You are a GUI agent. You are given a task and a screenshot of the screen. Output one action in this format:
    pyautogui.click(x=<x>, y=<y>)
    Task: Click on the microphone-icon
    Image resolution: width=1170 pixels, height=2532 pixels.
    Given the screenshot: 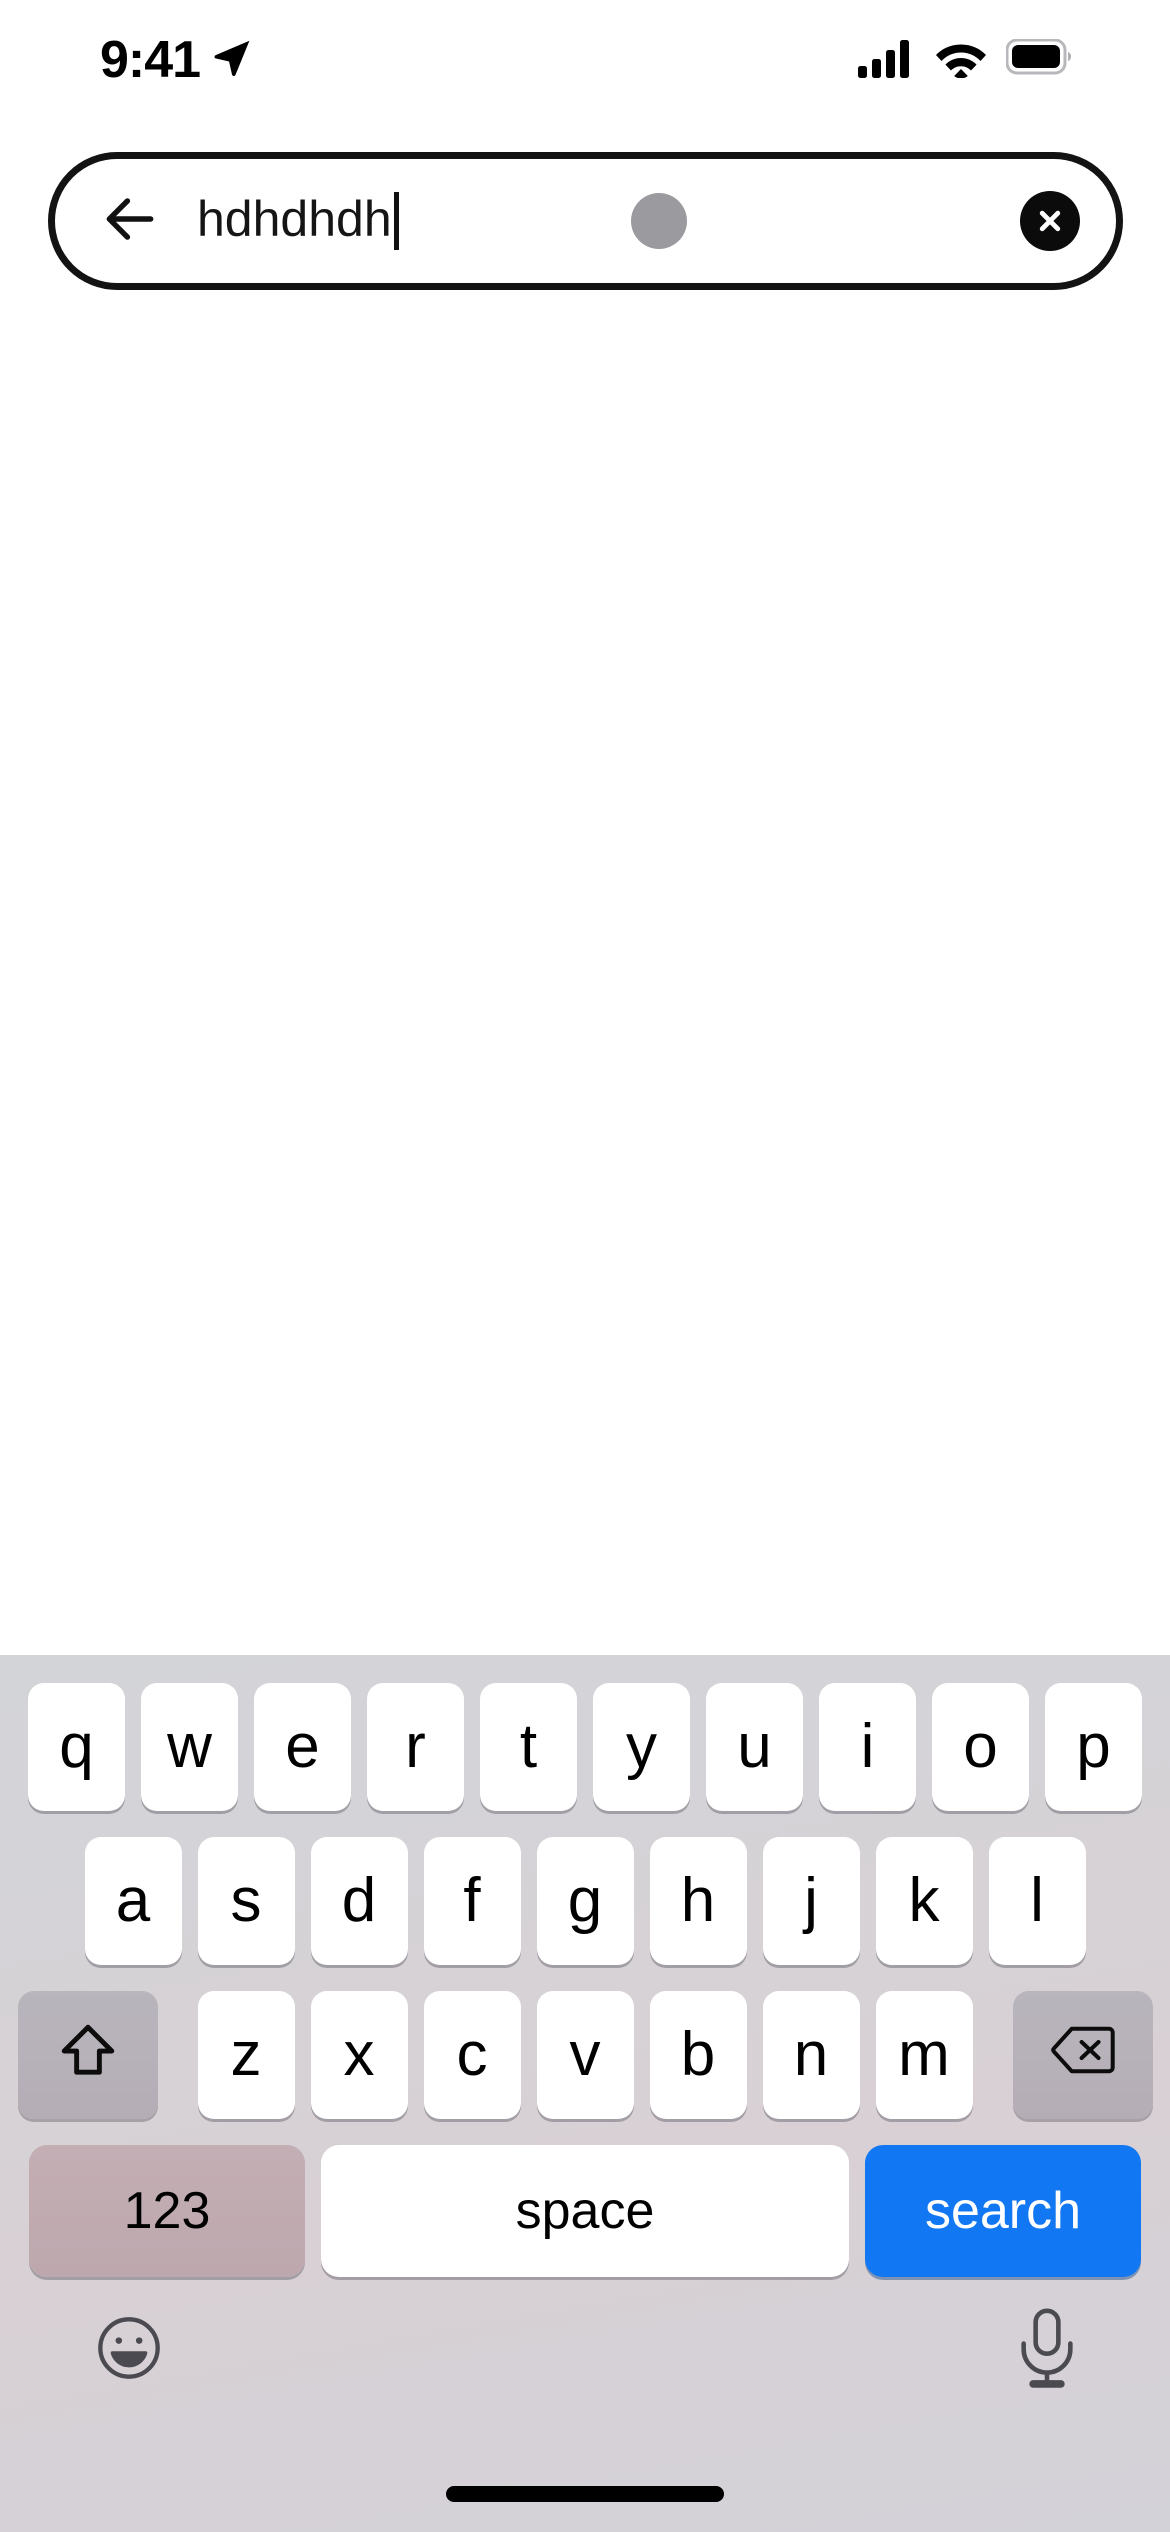 What is the action you would take?
    pyautogui.click(x=1047, y=2350)
    